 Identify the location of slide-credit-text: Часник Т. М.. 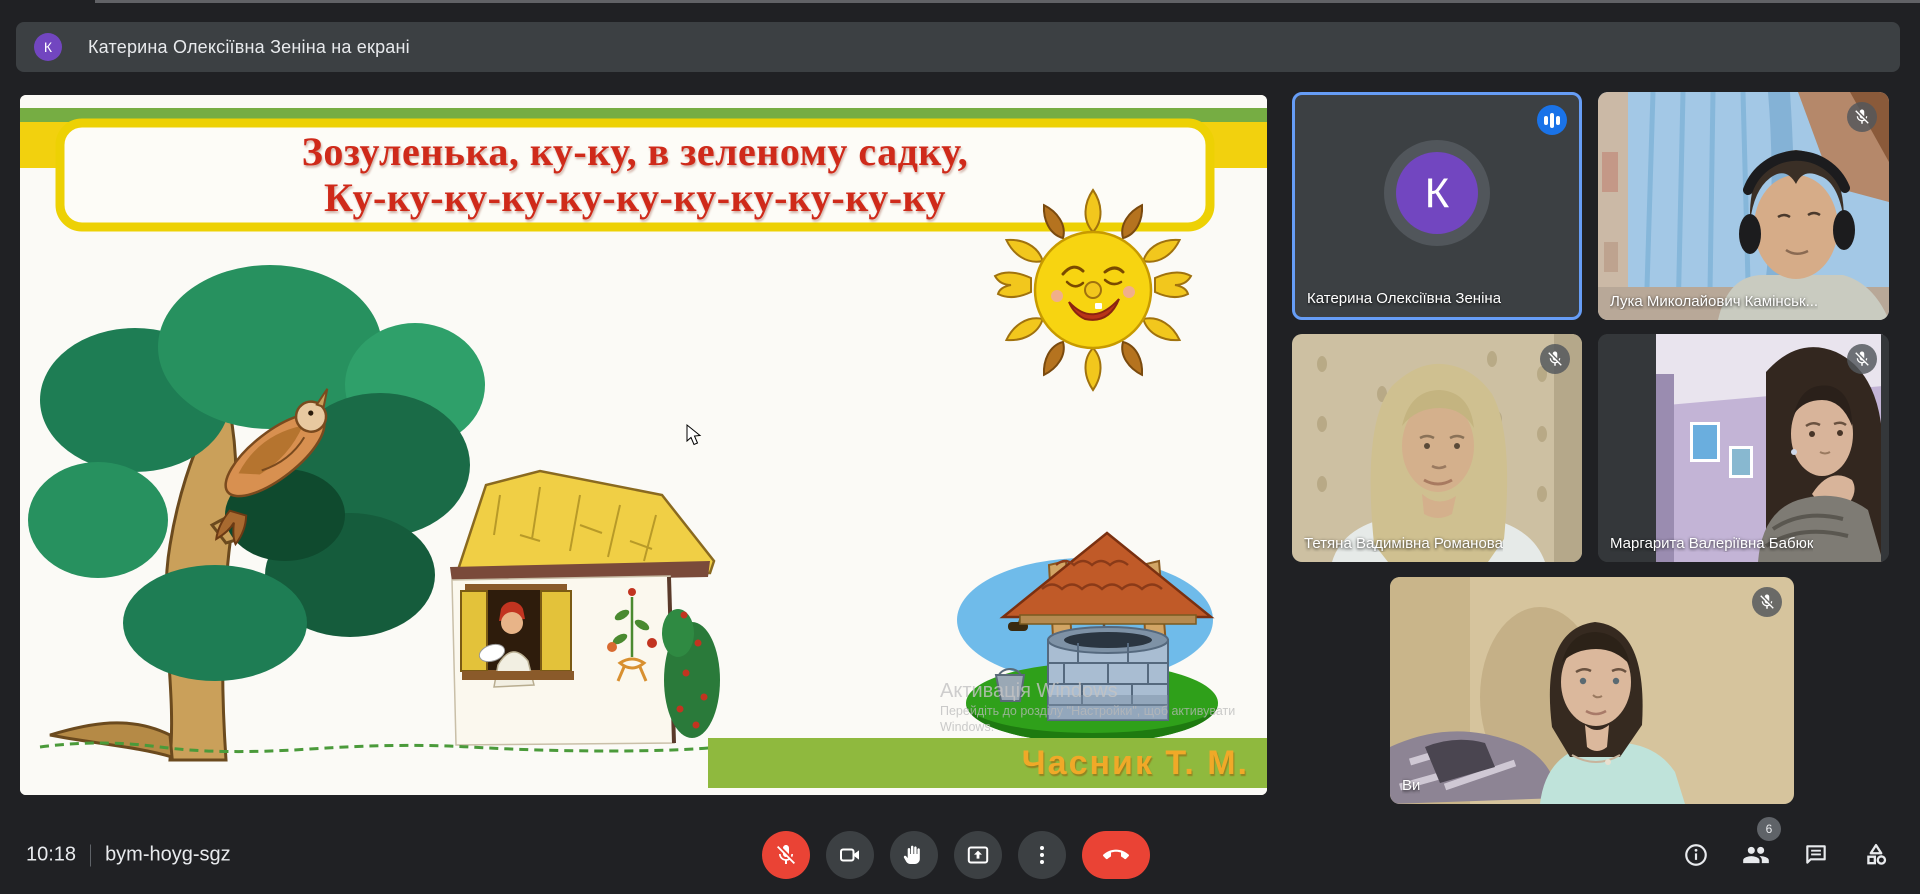
(1135, 762).